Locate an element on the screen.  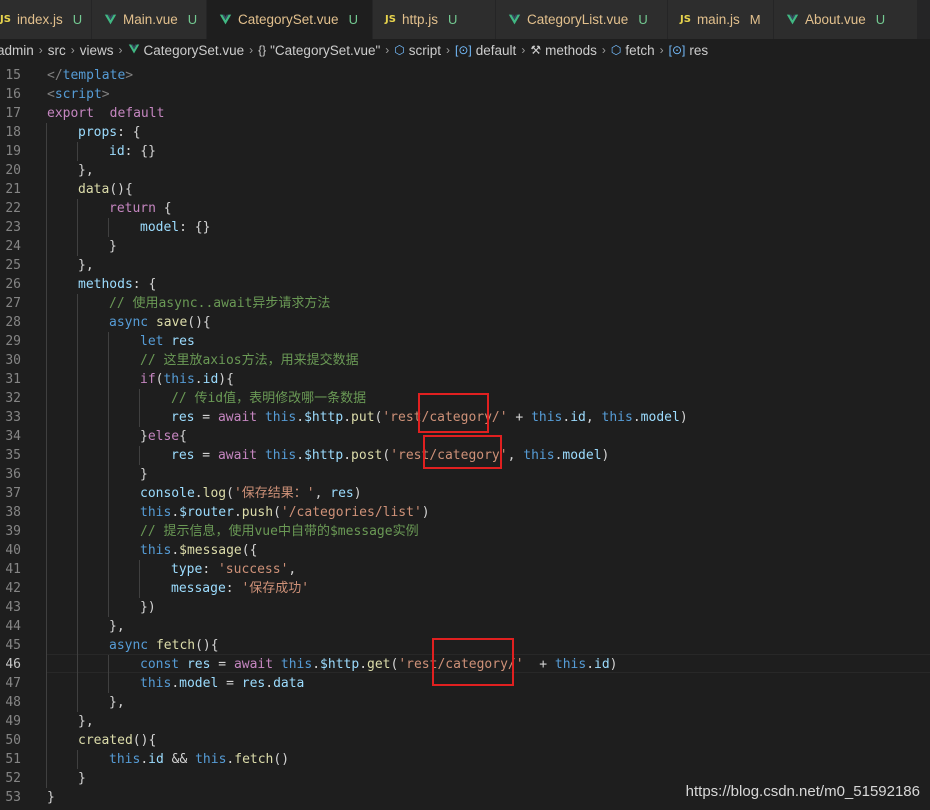
line-number: 29 is located at coordinates (13, 341).